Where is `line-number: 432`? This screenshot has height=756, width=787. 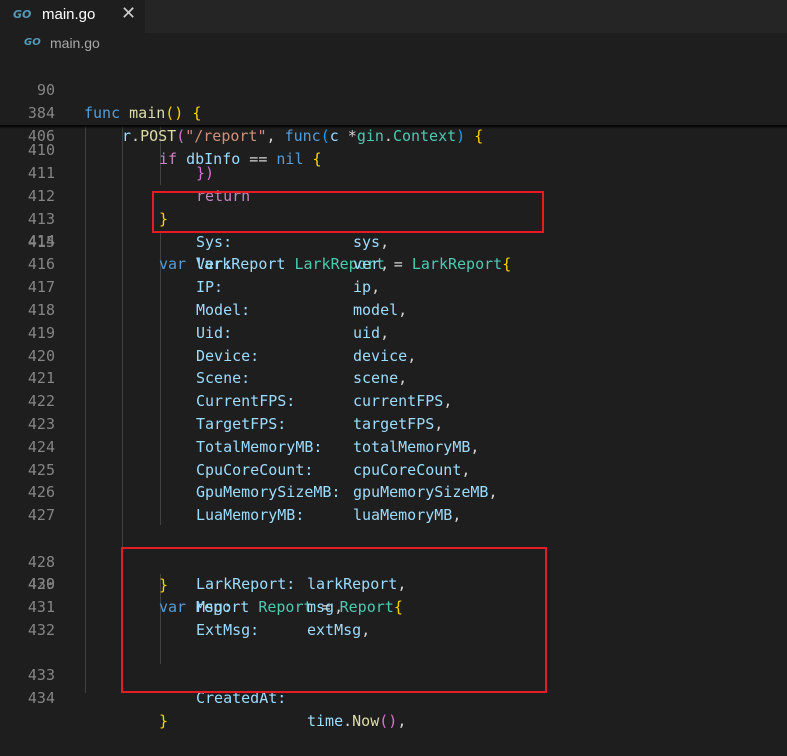 line-number: 432 is located at coordinates (41, 629).